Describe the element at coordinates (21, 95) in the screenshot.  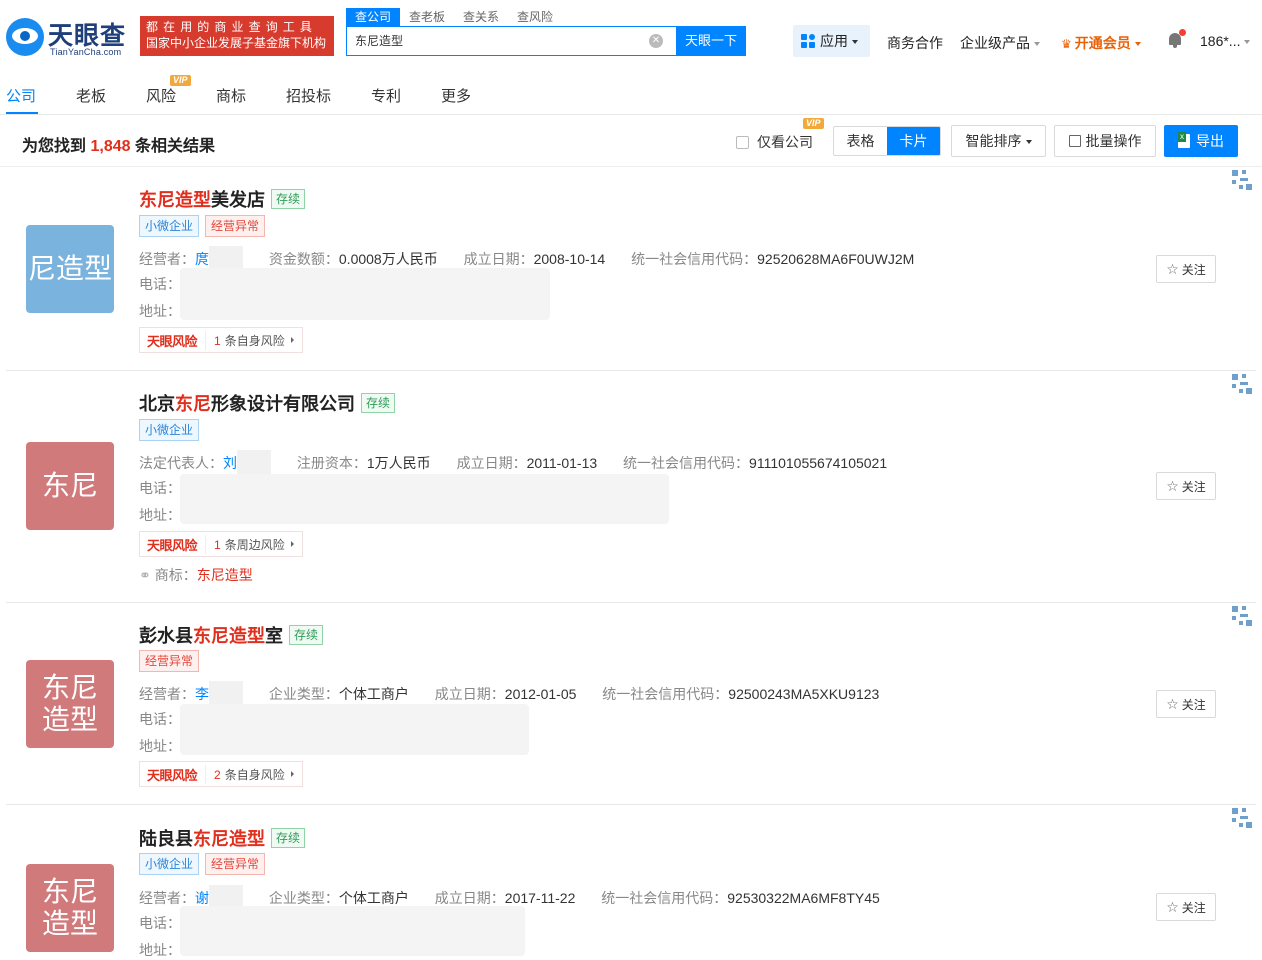
I see `tab-company: 公司` at that location.